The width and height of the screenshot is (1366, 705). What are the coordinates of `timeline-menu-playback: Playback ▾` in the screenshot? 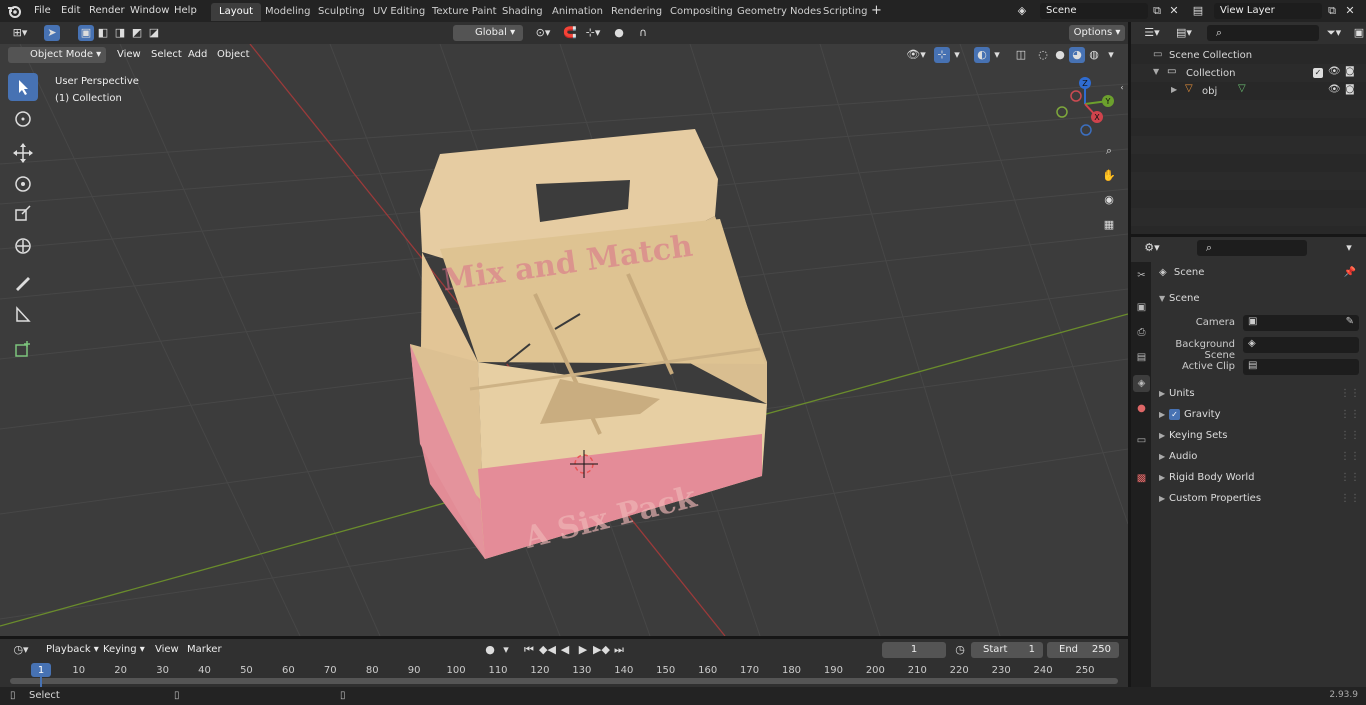 It's located at (72, 650).